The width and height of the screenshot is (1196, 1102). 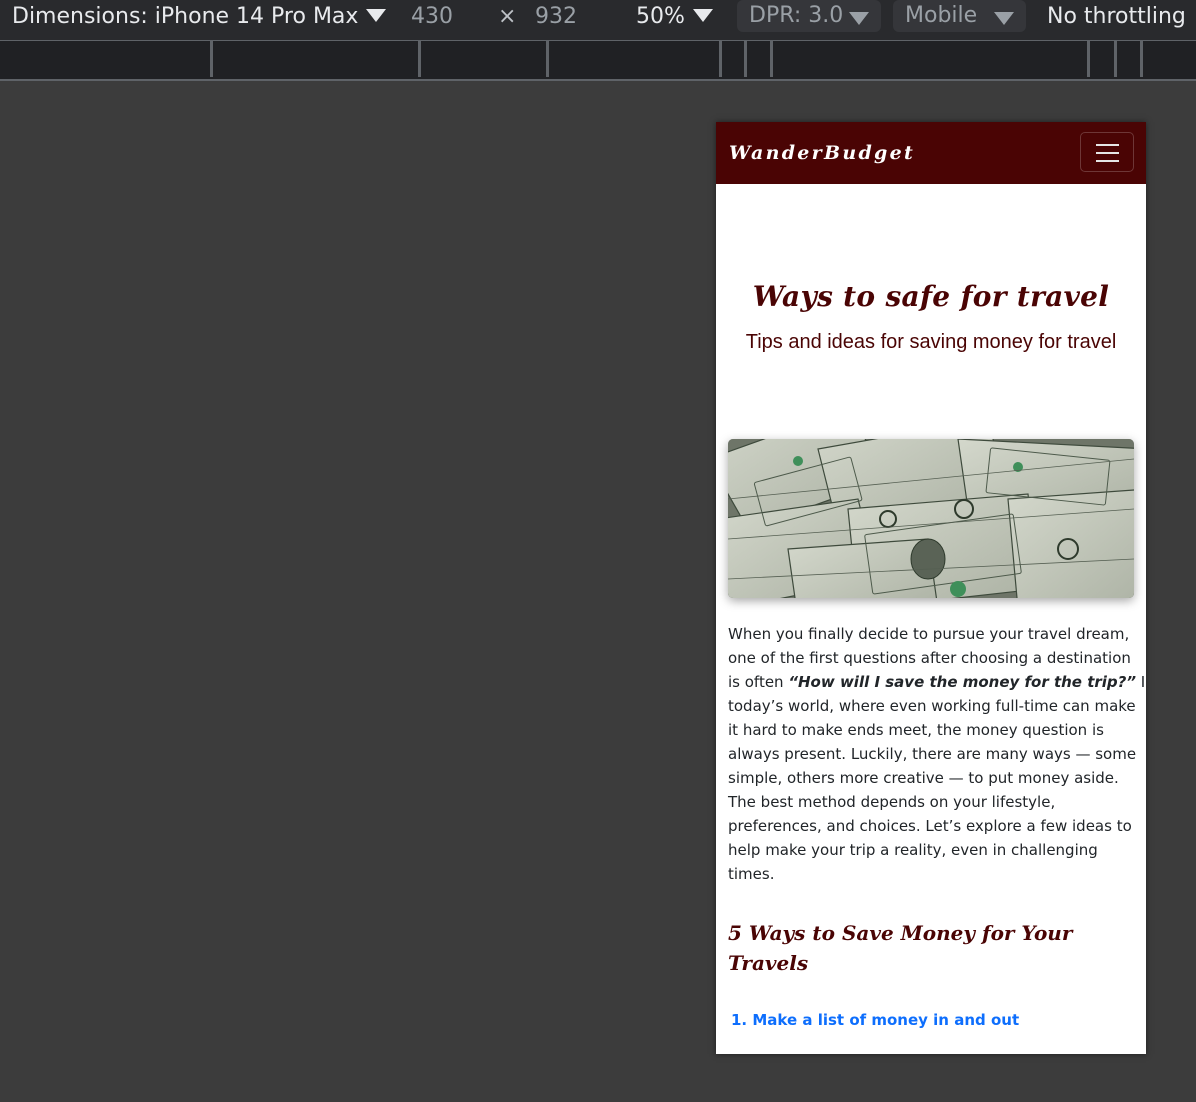 What do you see at coordinates (768, 963) in the screenshot?
I see `section-title-line: Travels` at bounding box center [768, 963].